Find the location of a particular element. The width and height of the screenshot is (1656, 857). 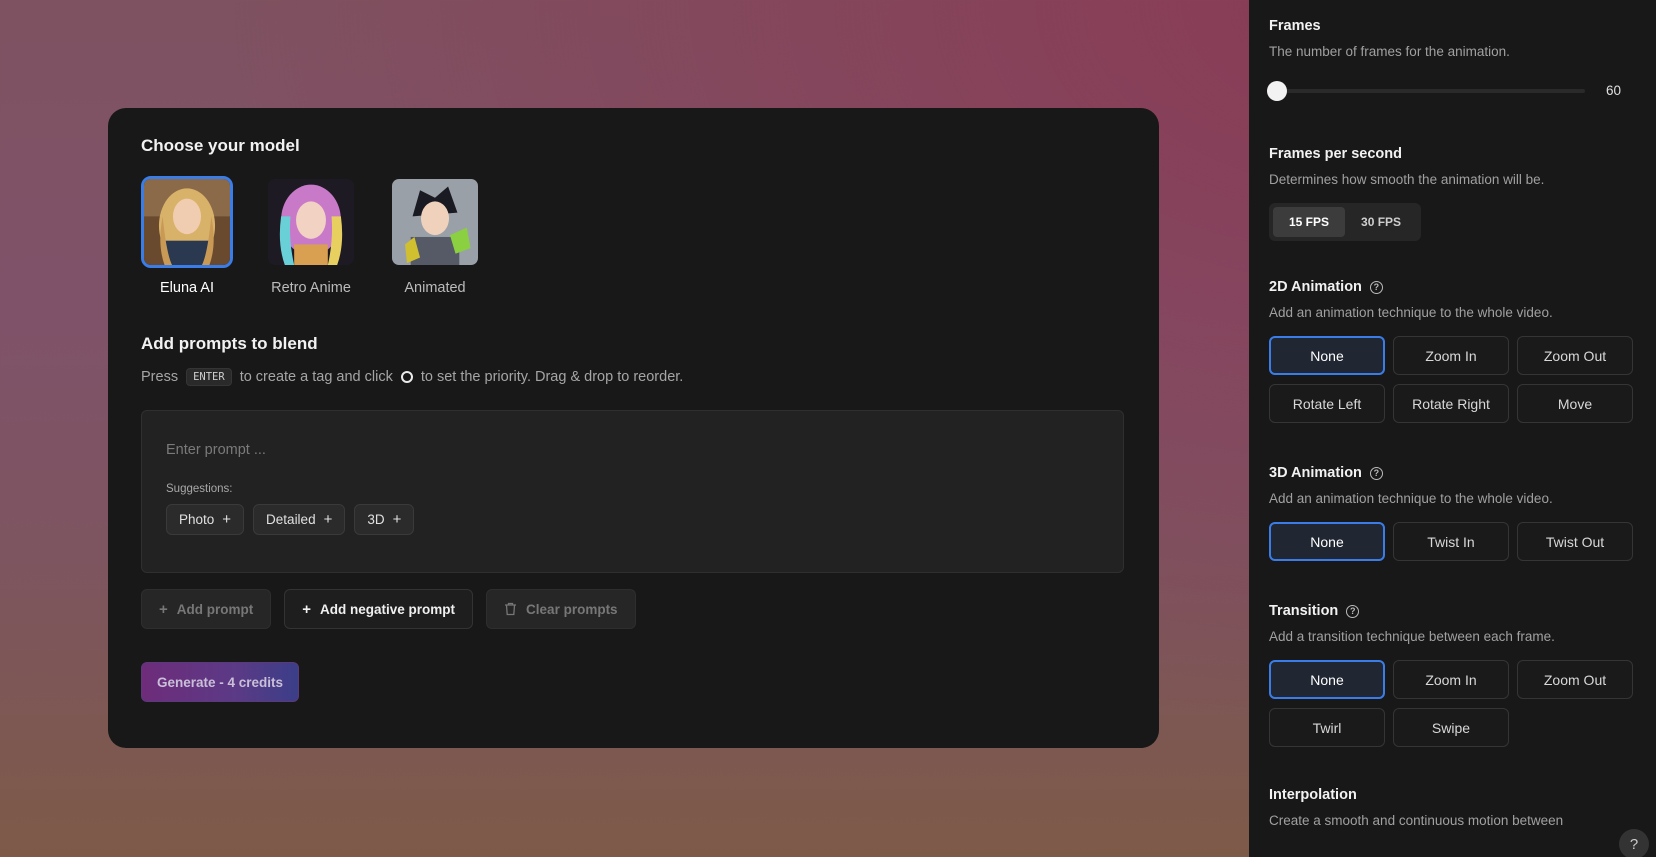

suggestion-chip-3d: 3D + is located at coordinates (384, 519).